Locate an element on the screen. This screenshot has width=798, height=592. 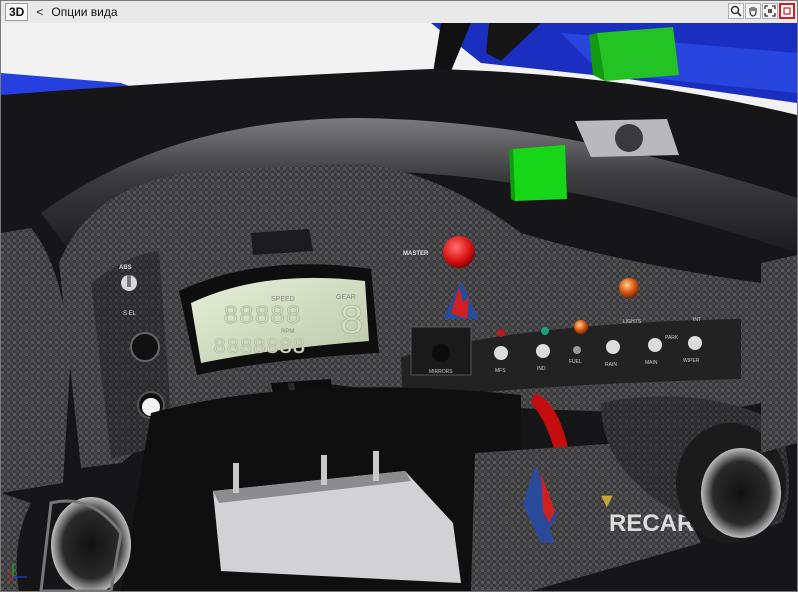
zoom-icon is located at coordinates (736, 11).